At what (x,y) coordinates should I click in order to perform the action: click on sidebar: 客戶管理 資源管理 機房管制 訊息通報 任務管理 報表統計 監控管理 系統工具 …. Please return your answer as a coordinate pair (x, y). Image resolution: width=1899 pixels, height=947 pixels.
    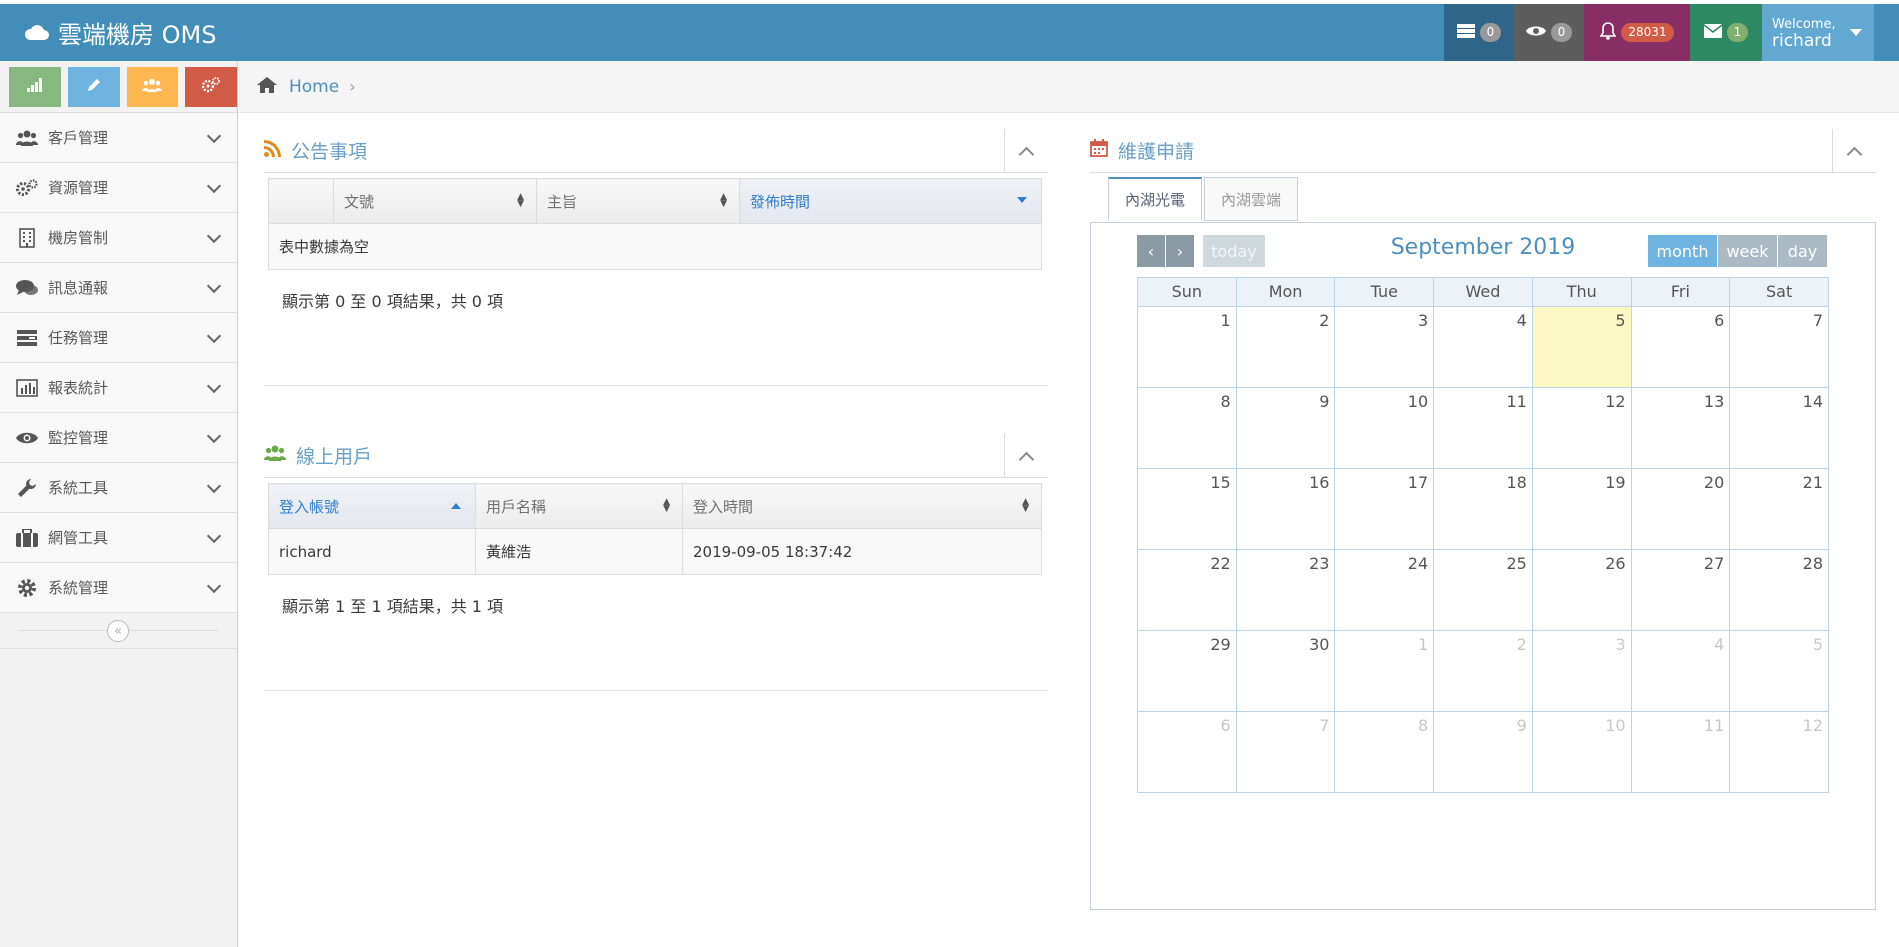
    Looking at the image, I should click on (119, 504).